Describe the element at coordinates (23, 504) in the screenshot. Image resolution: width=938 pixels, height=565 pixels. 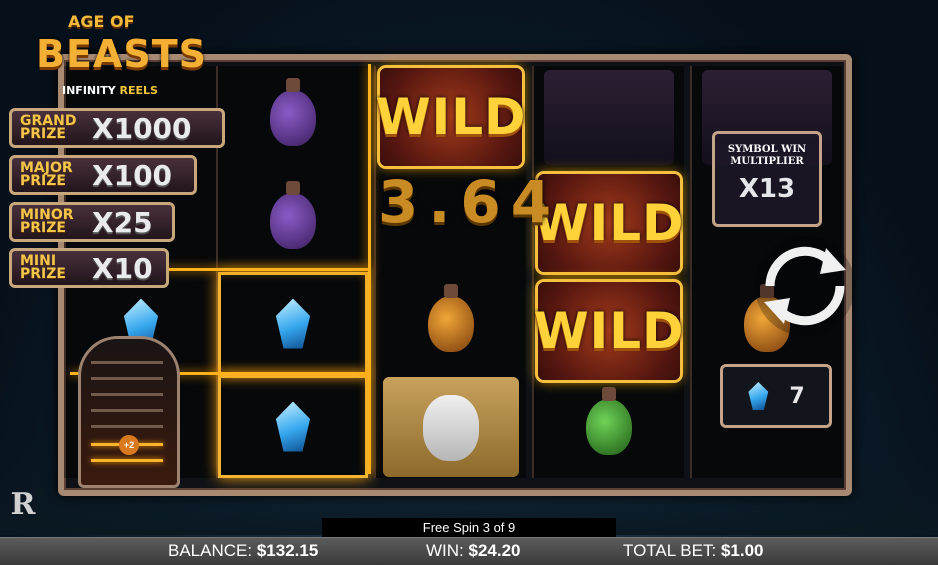
I see `provider-logo: R` at that location.